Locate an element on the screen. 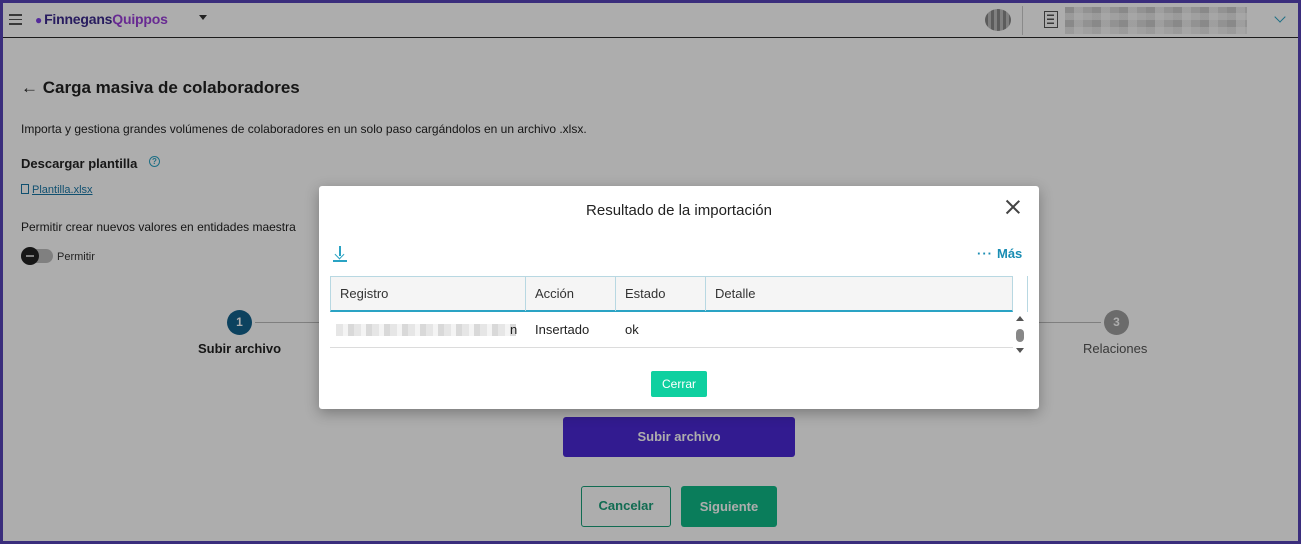  close-icon is located at coordinates (1013, 207).